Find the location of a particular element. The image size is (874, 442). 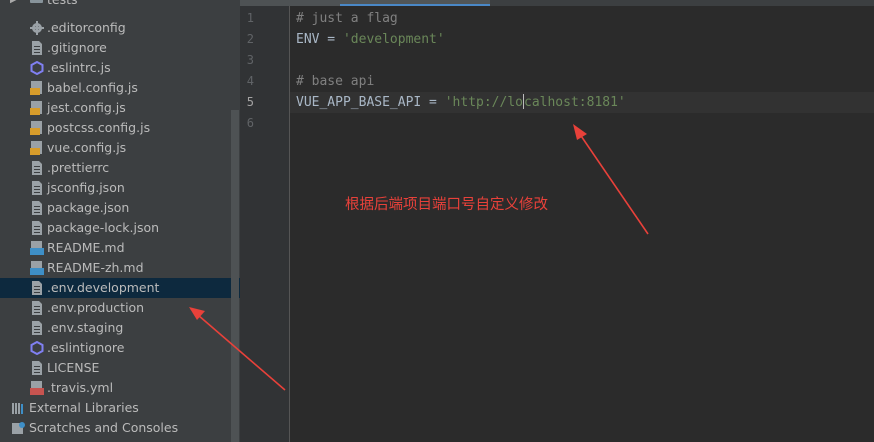

tree-item-label: .eslintignore is located at coordinates (86, 347).